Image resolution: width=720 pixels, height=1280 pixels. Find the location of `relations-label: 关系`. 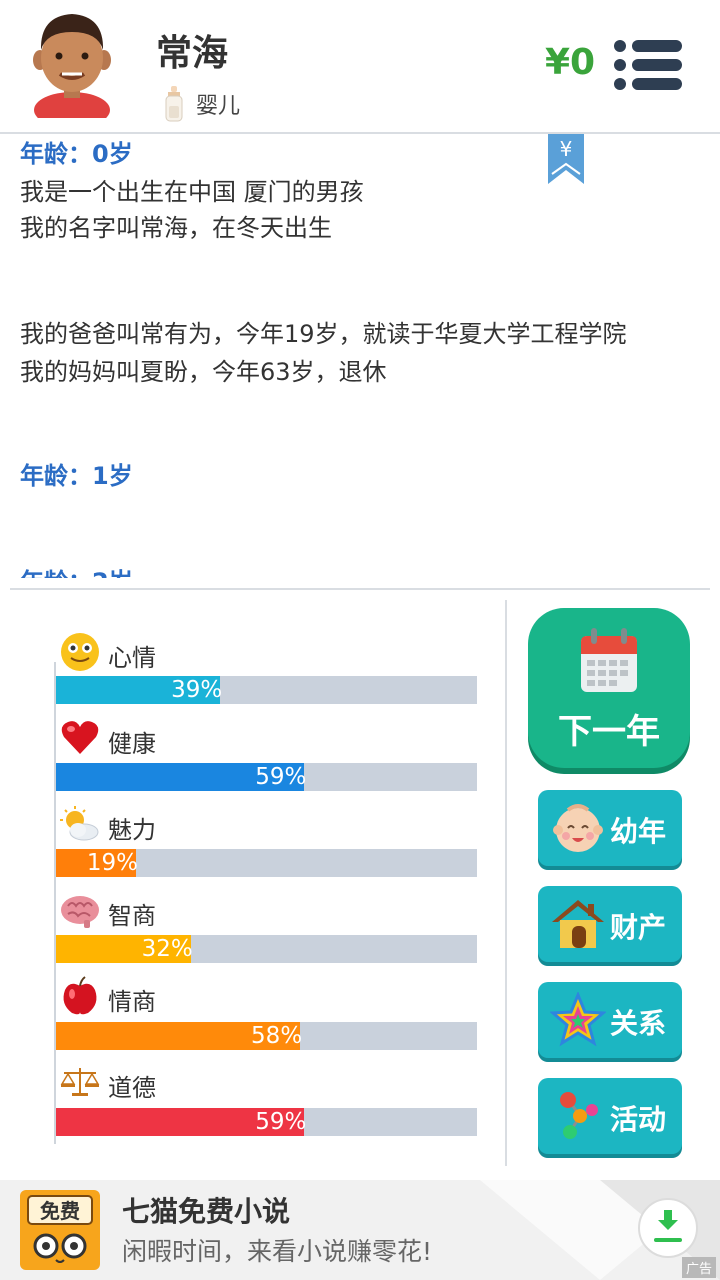

relations-label: 关系 is located at coordinates (638, 1023).